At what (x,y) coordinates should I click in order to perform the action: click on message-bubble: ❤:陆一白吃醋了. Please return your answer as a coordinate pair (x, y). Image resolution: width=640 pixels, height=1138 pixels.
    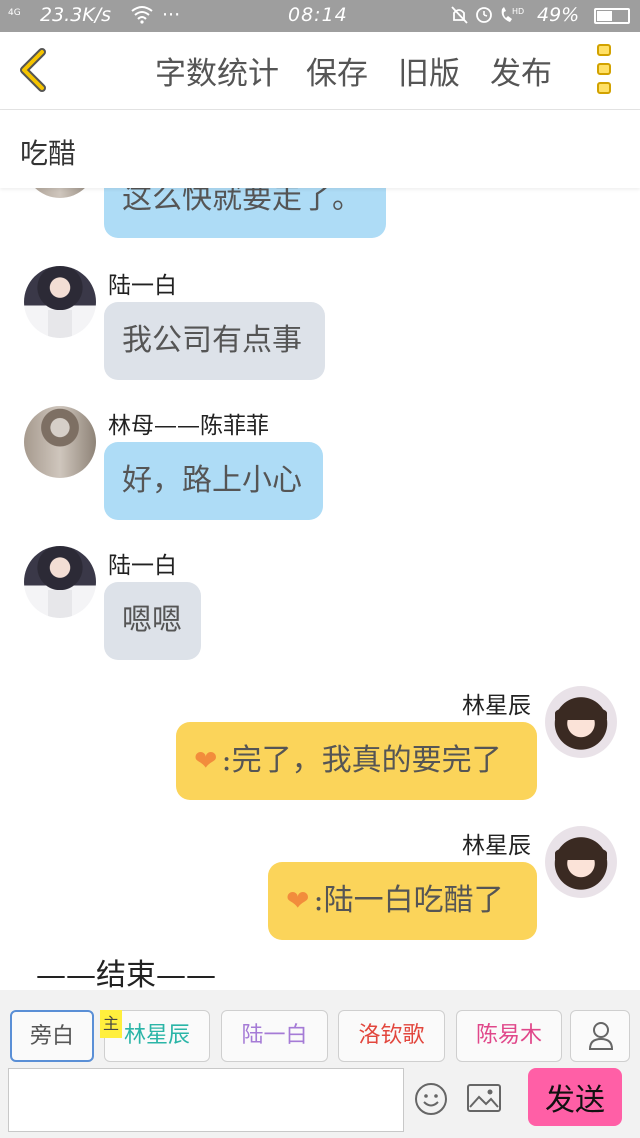
    Looking at the image, I should click on (402, 901).